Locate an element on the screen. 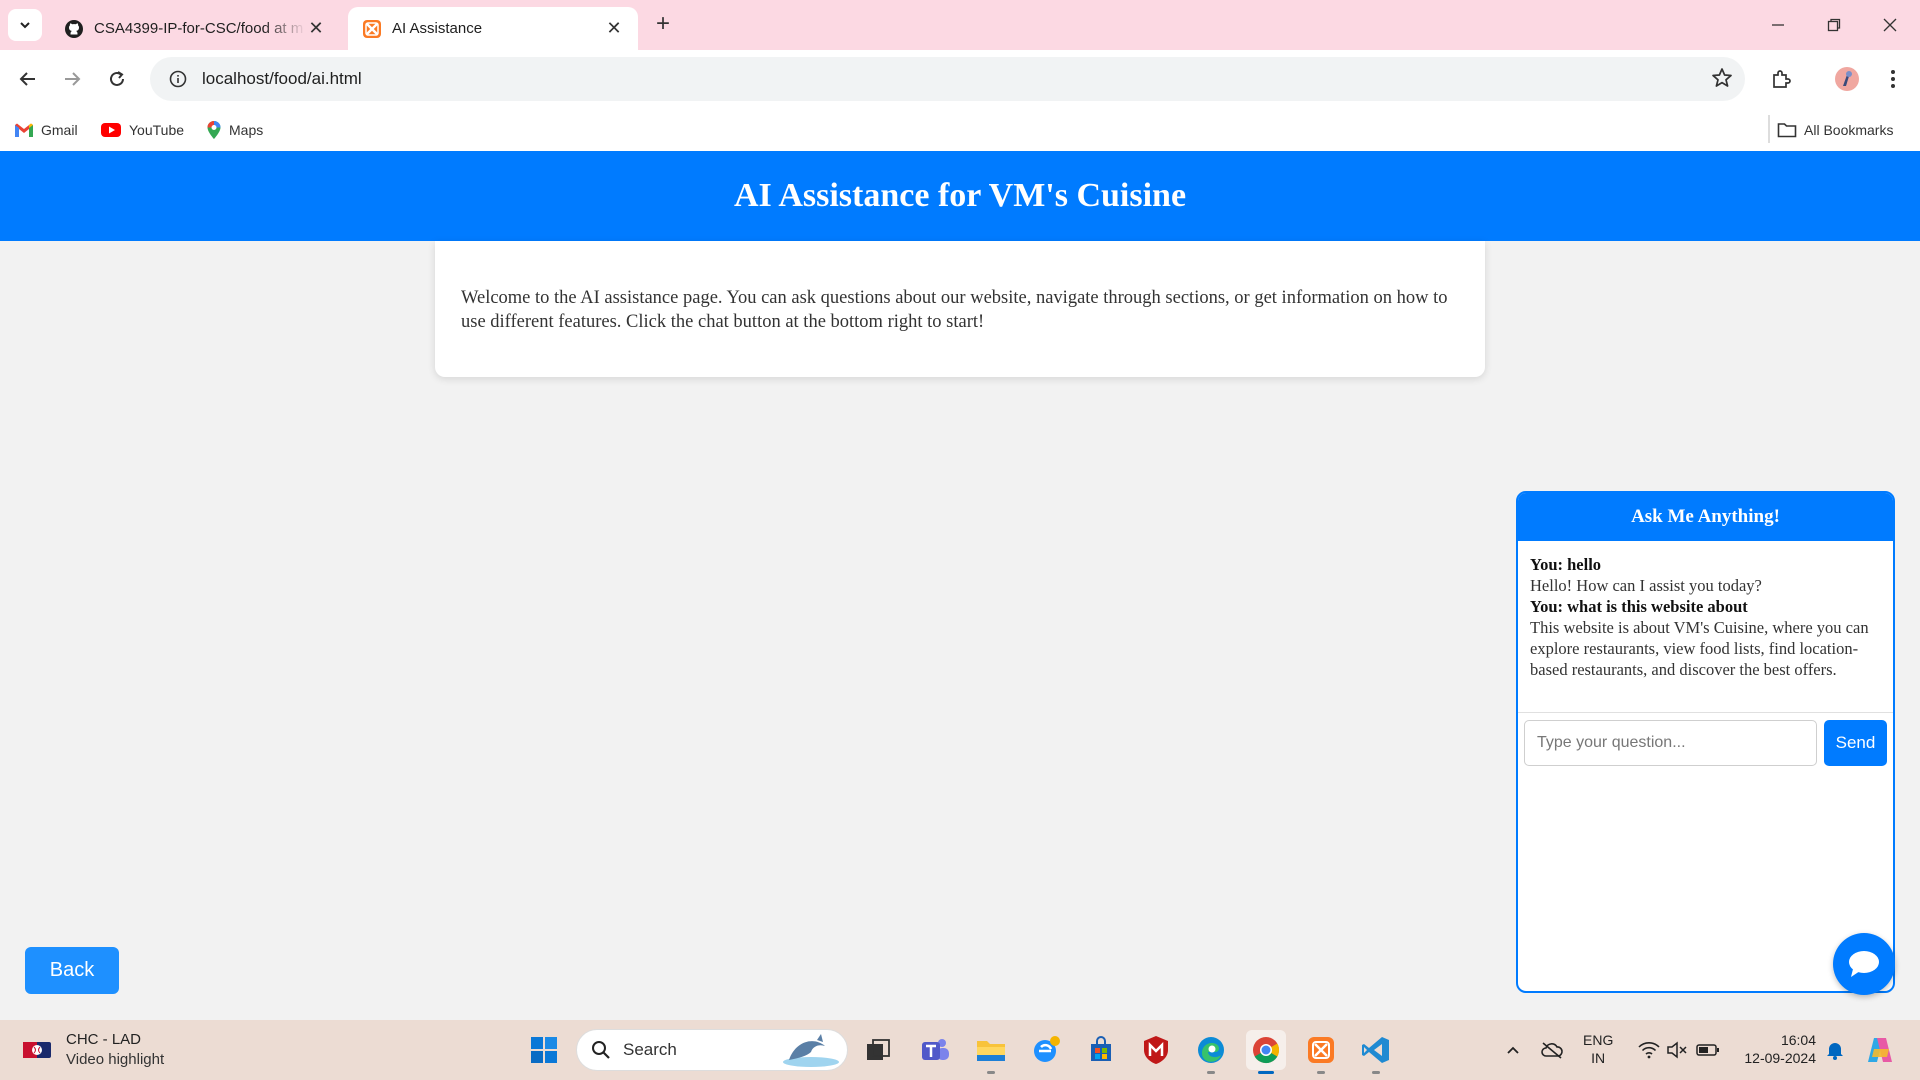 The width and height of the screenshot is (1920, 1080). url-text: localhost/food/ai.html is located at coordinates (282, 78).